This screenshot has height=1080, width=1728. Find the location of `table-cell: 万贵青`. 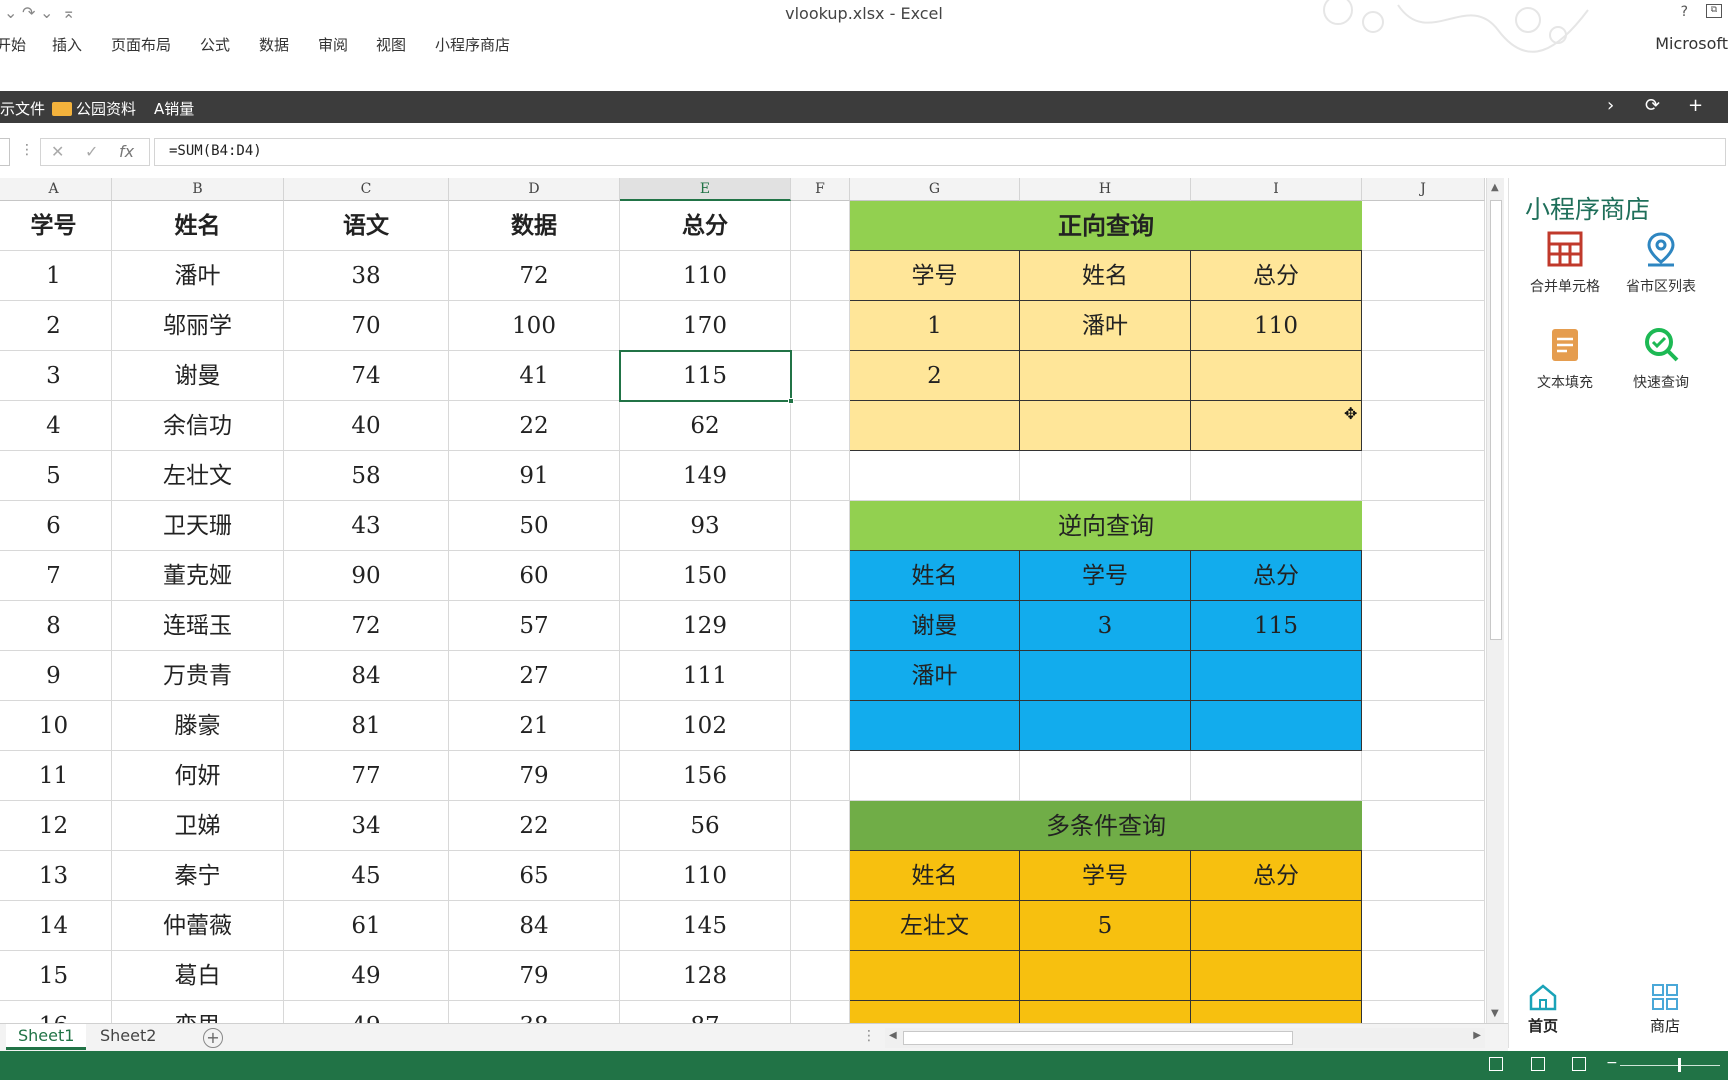

table-cell: 万贵青 is located at coordinates (198, 676).